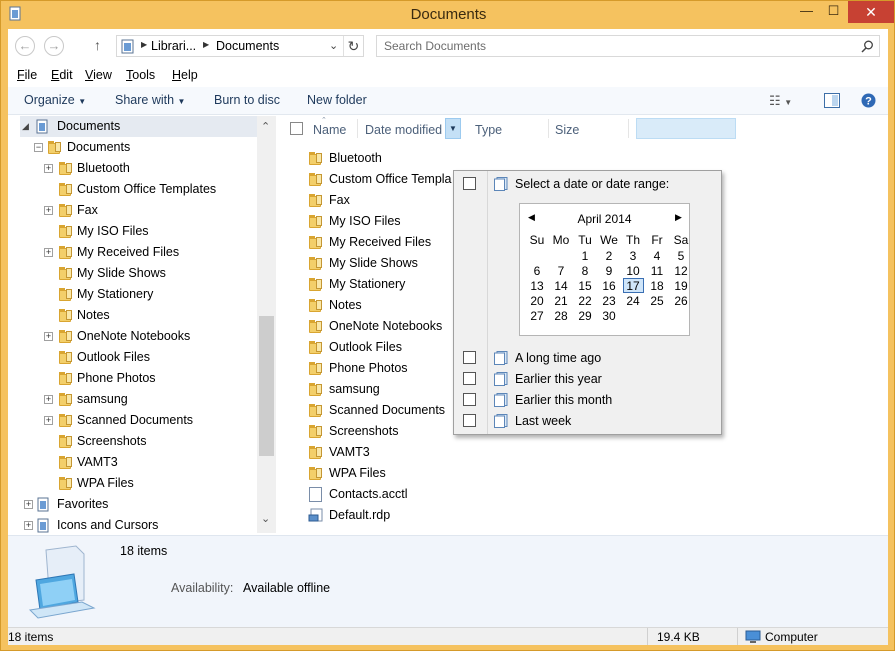 The image size is (895, 651). I want to click on menu-file: File, so click(27, 75).